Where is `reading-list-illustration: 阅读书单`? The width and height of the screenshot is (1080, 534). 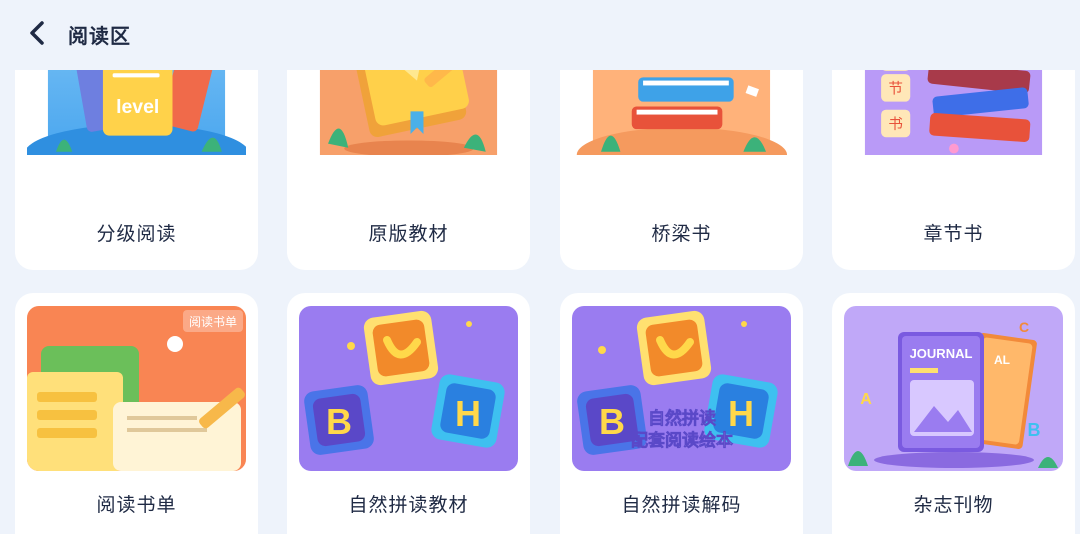 reading-list-illustration: 阅读书单 is located at coordinates (136, 388).